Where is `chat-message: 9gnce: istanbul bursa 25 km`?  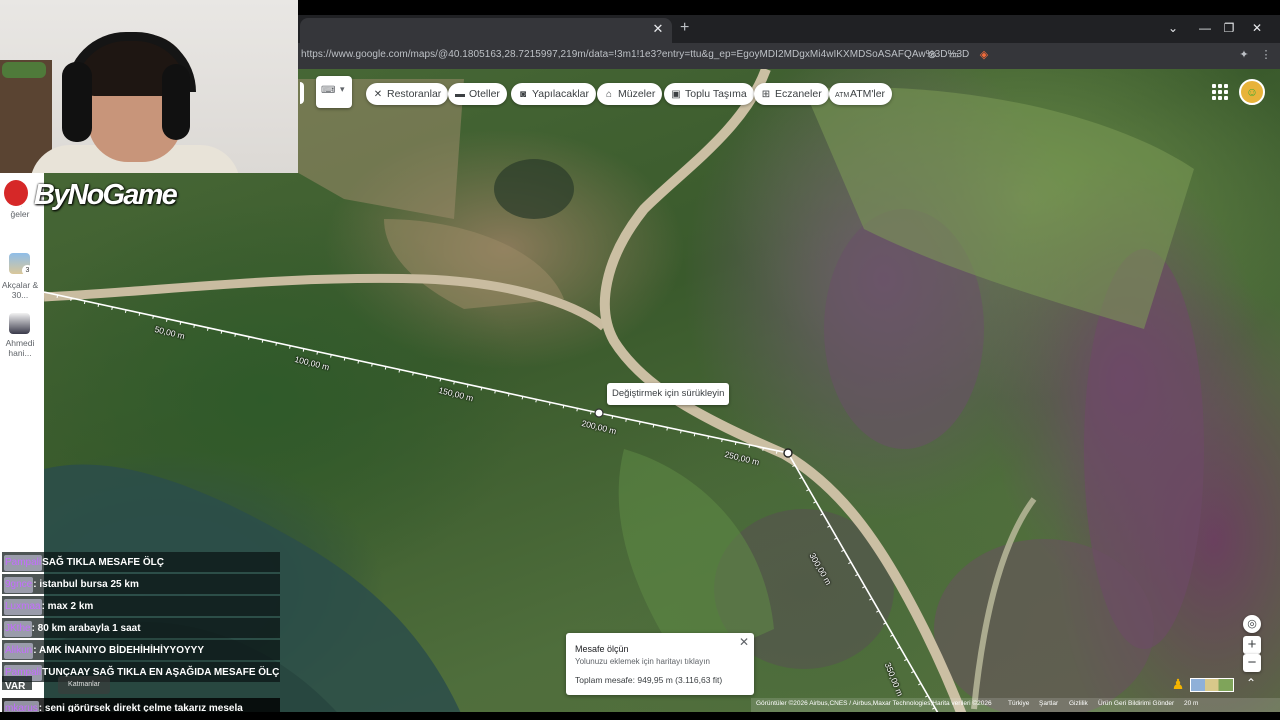
chat-message: 9gnce: istanbul bursa 25 km is located at coordinates (141, 584).